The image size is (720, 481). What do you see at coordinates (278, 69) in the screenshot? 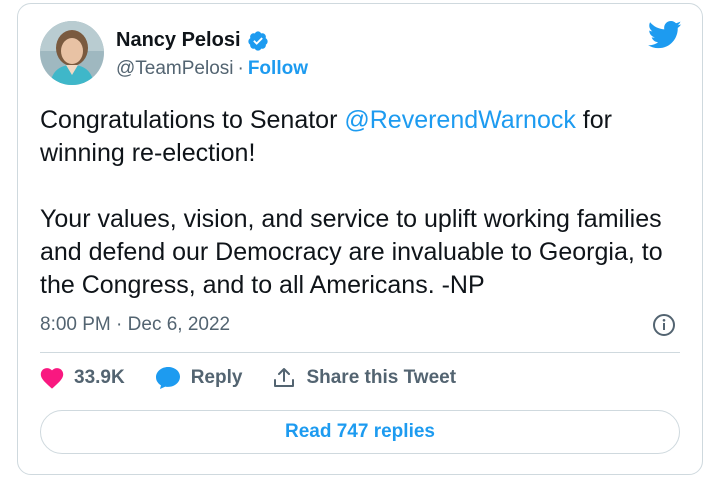
I see `follow-button: Follow` at bounding box center [278, 69].